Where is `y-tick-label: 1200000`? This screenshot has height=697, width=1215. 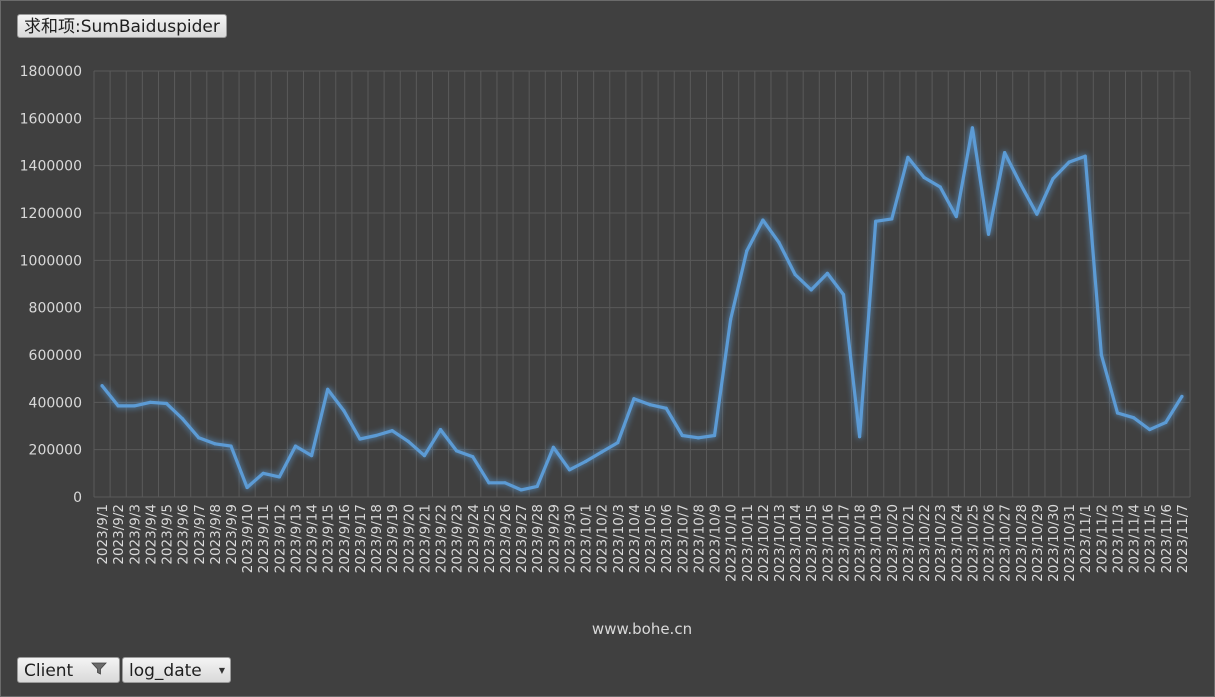
y-tick-label: 1200000 is located at coordinates (51, 214).